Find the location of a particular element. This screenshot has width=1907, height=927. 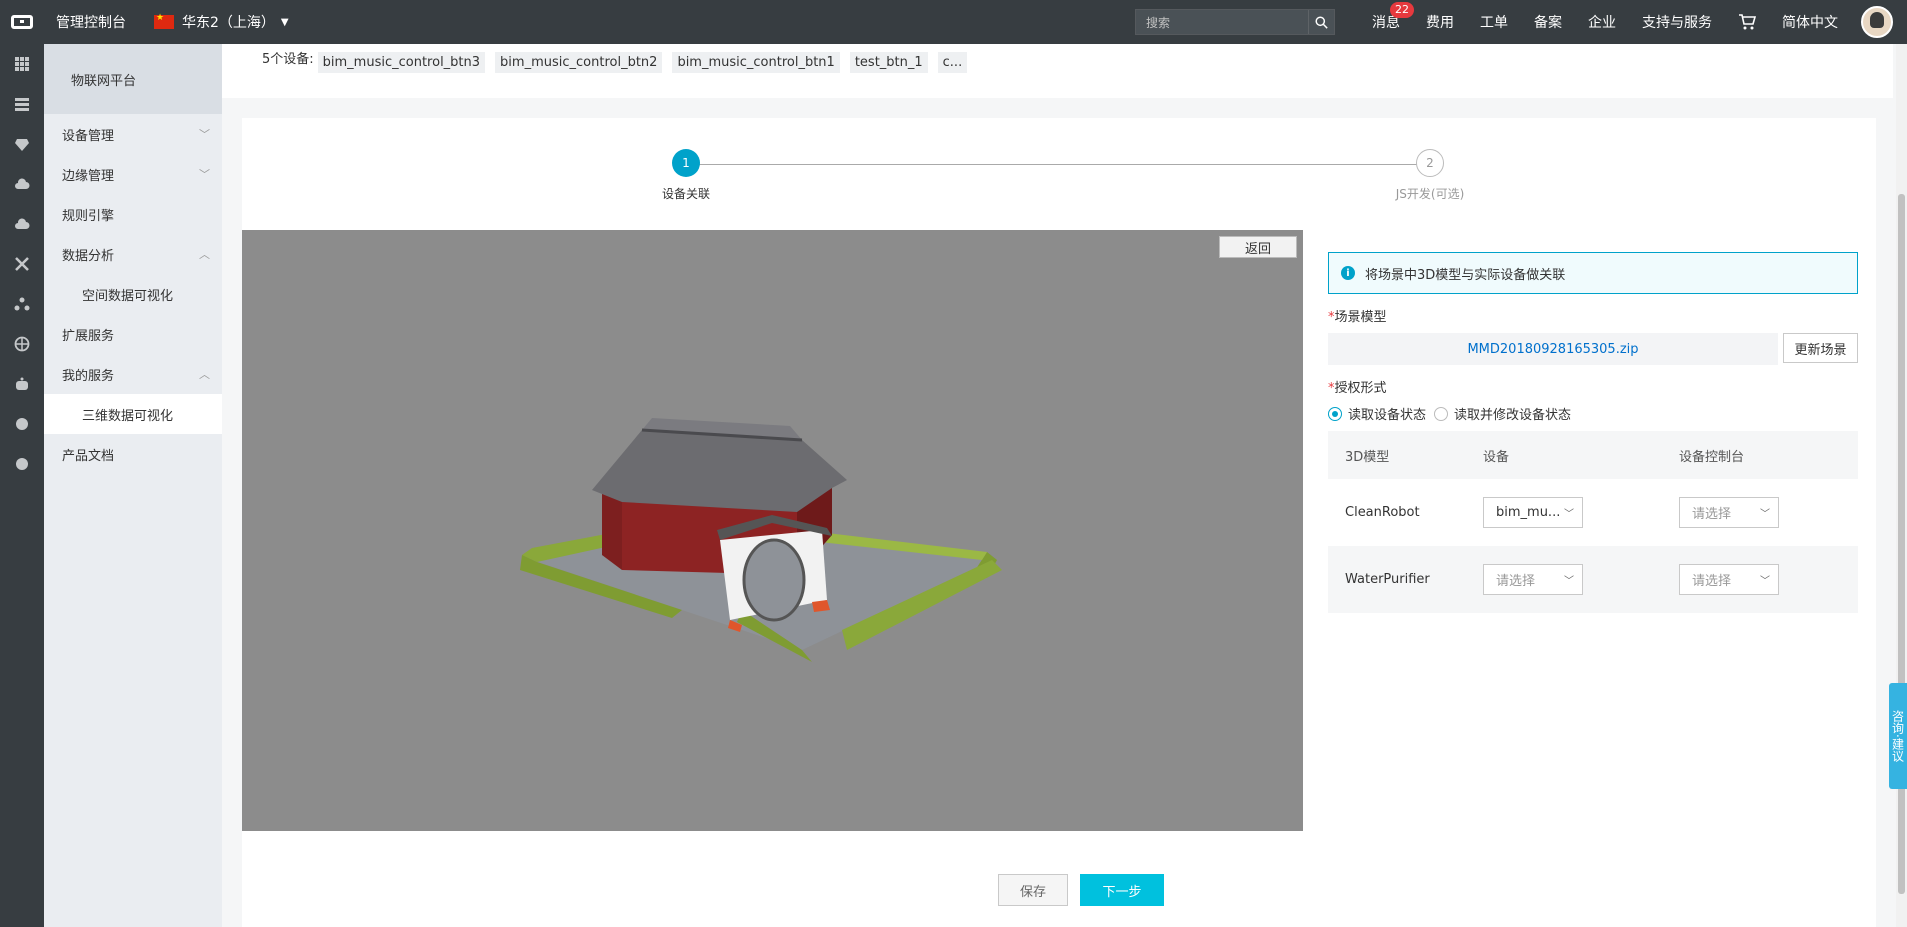

nav-link-icp: 备案 is located at coordinates (1548, 22).